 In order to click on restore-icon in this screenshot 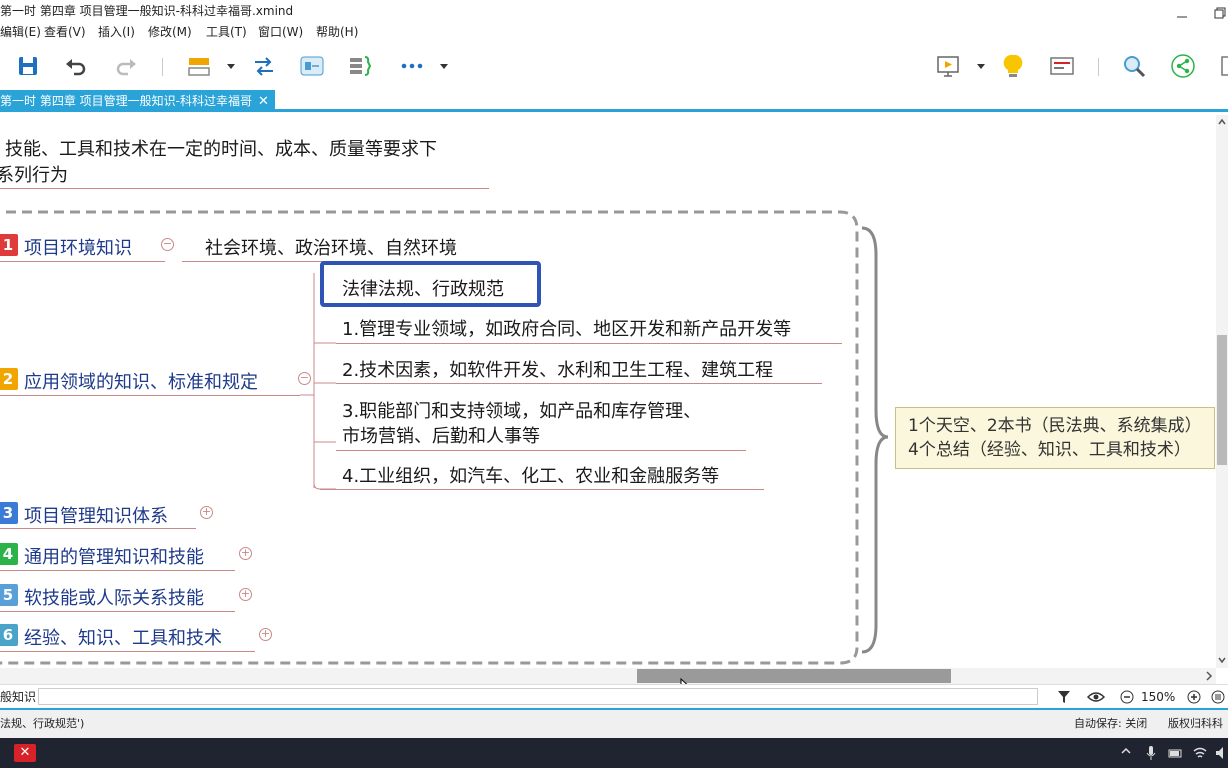, I will do `click(1220, 11)`.